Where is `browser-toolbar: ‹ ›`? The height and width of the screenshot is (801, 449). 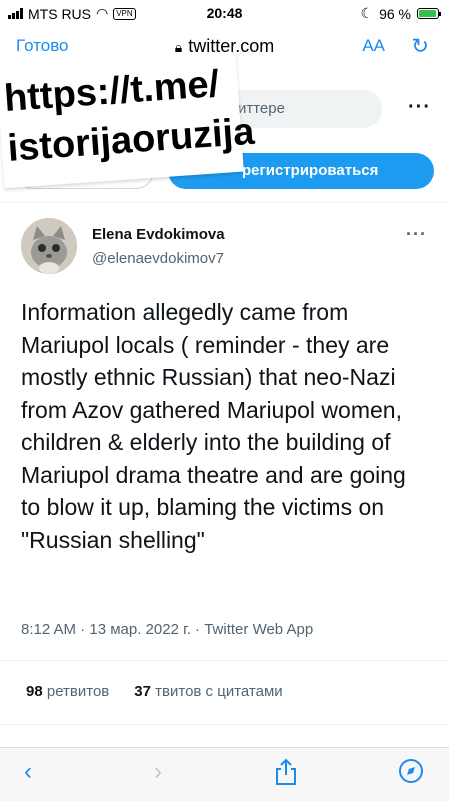 browser-toolbar: ‹ › is located at coordinates (224, 774).